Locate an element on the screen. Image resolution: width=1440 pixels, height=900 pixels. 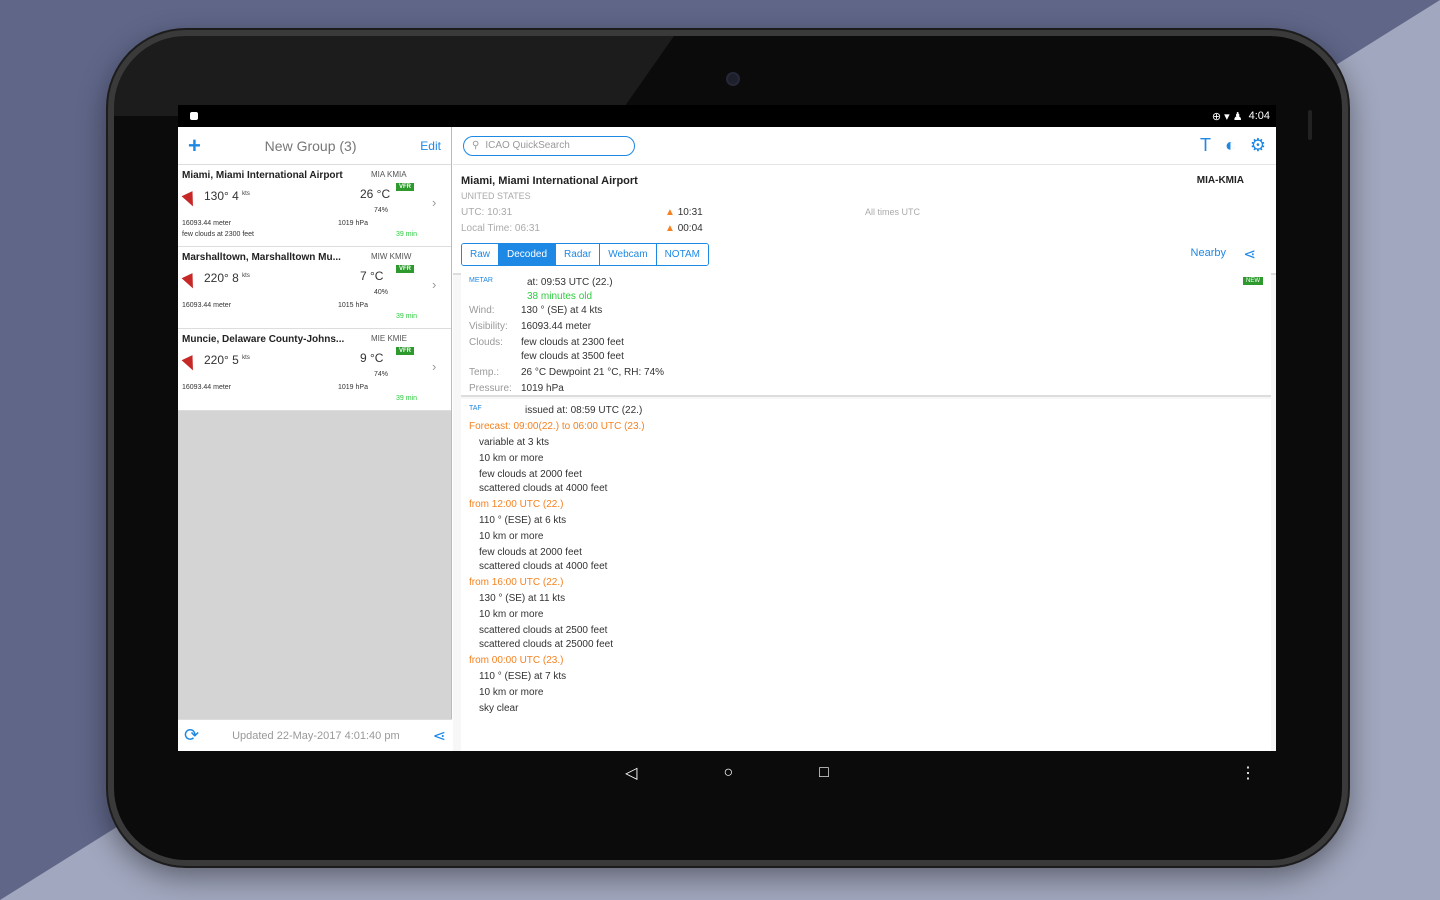
taf-line: scattered clouds at 2500 feet is located at coordinates (543, 630).